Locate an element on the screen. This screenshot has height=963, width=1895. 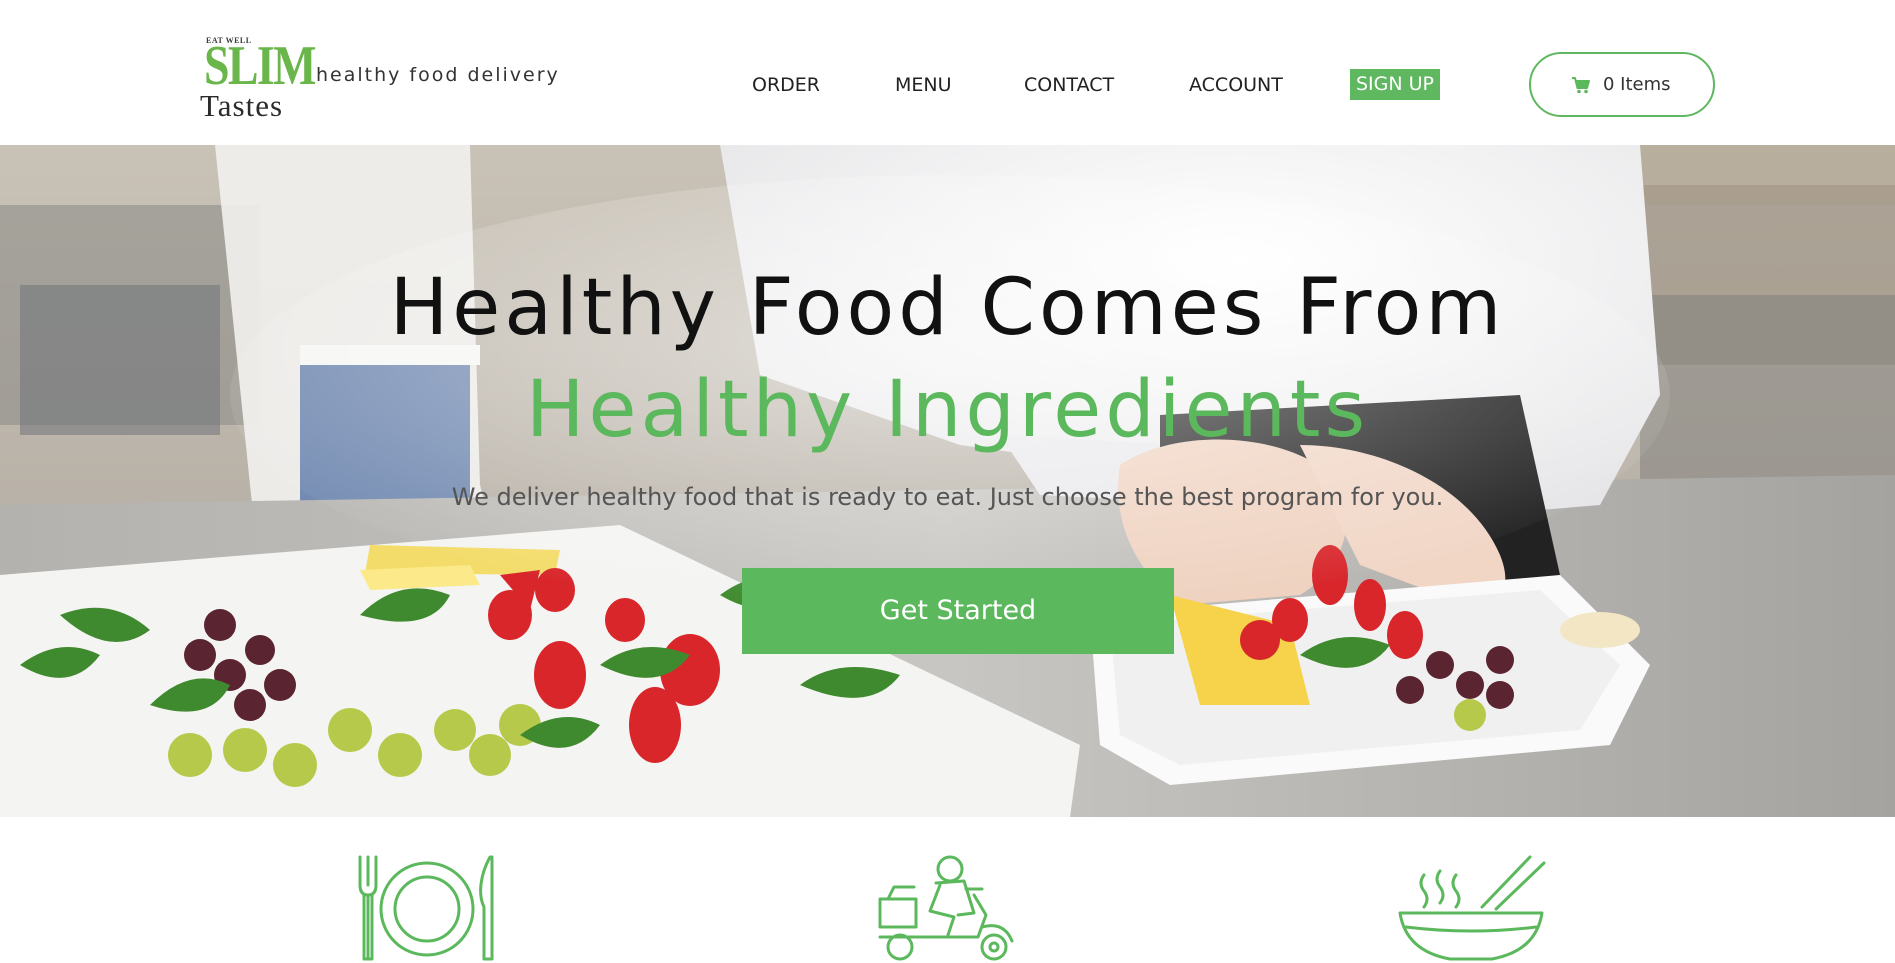
logo-tastes-text: Tastes is located at coordinates (242, 105).